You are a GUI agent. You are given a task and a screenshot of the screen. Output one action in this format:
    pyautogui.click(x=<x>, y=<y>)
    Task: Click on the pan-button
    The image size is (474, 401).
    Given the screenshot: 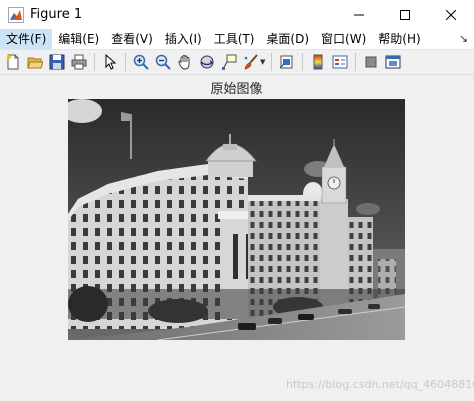 What is the action you would take?
    pyautogui.click(x=185, y=62)
    